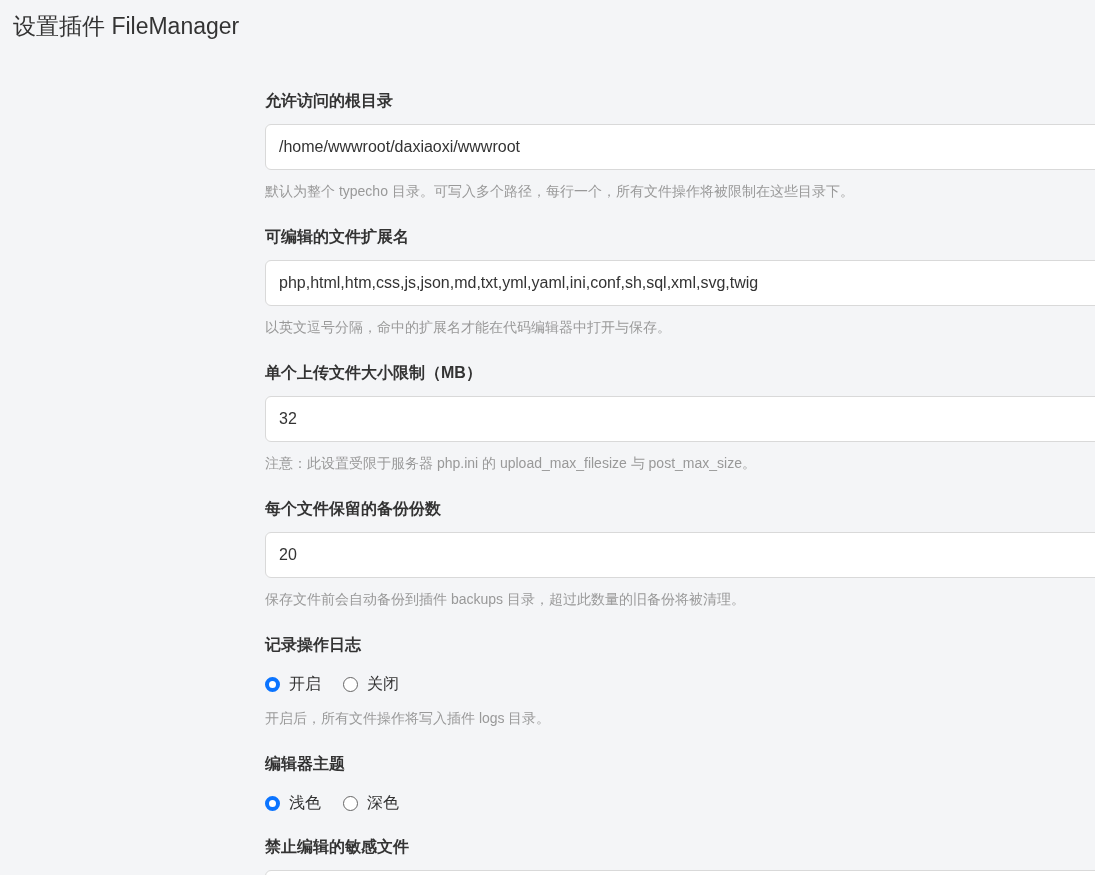 This screenshot has width=1095, height=875. Describe the element at coordinates (337, 847) in the screenshot. I see `field-label: 禁止编辑的敏感文件` at that location.